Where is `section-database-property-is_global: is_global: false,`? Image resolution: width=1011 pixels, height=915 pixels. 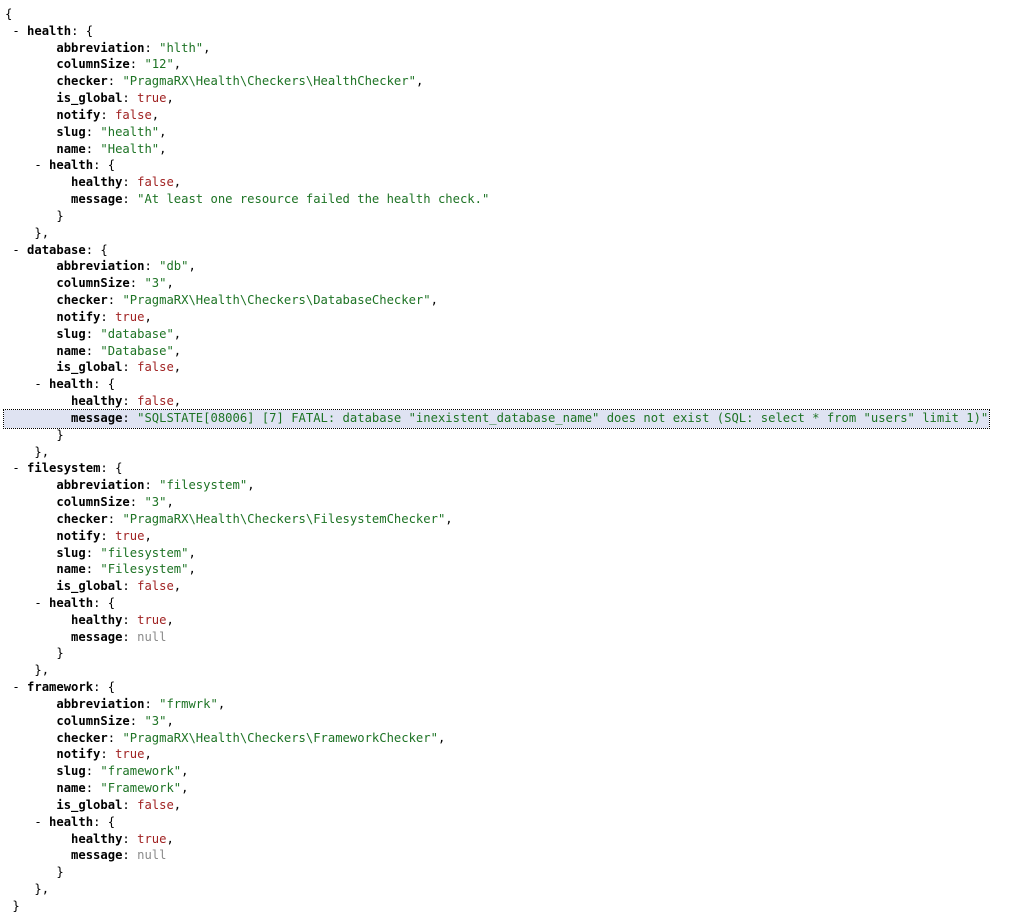 section-database-property-is_global: is_global: false, is located at coordinates (119, 367).